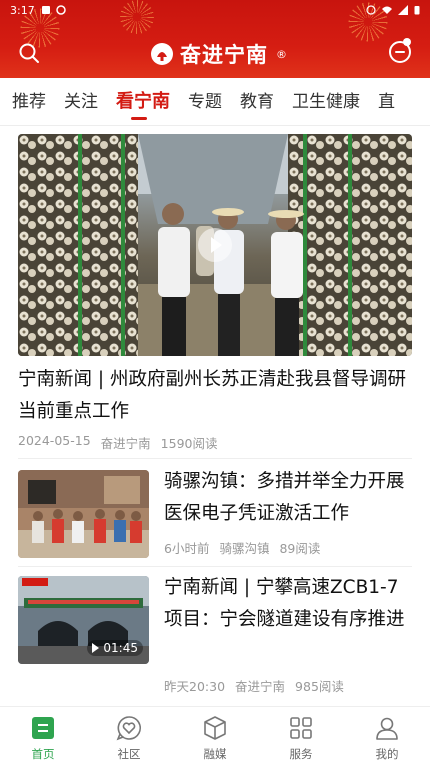  What do you see at coordinates (300, 548) in the screenshot?
I see `read-count: 89阅读` at bounding box center [300, 548].